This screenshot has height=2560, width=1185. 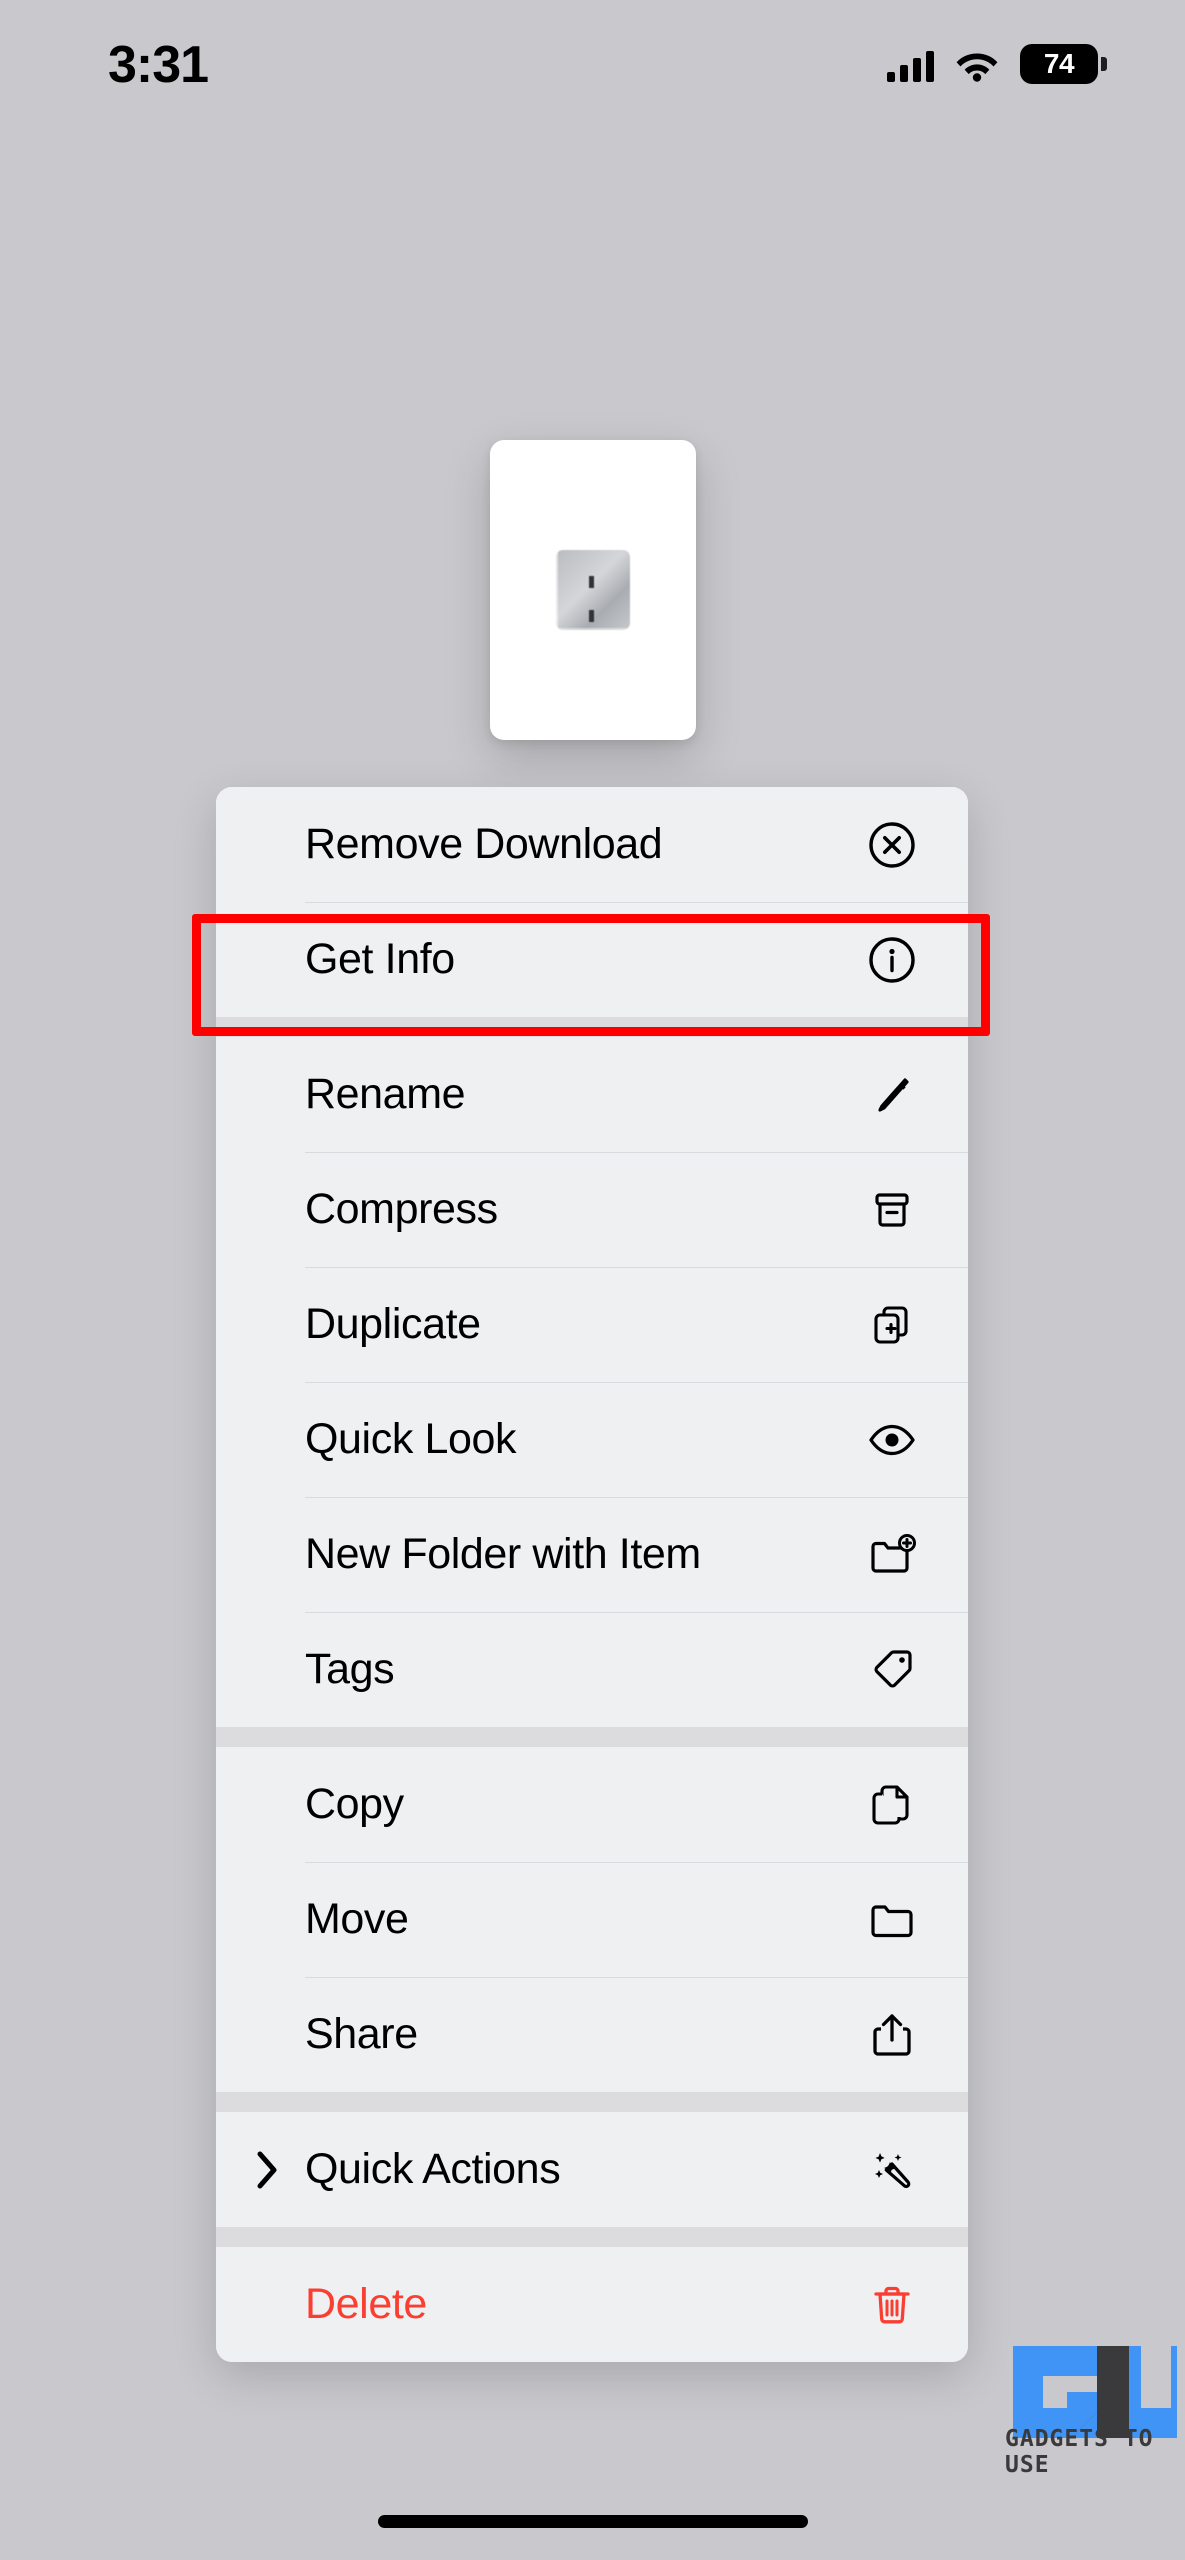 I want to click on menu-item-copy: Copy, so click(x=592, y=1804).